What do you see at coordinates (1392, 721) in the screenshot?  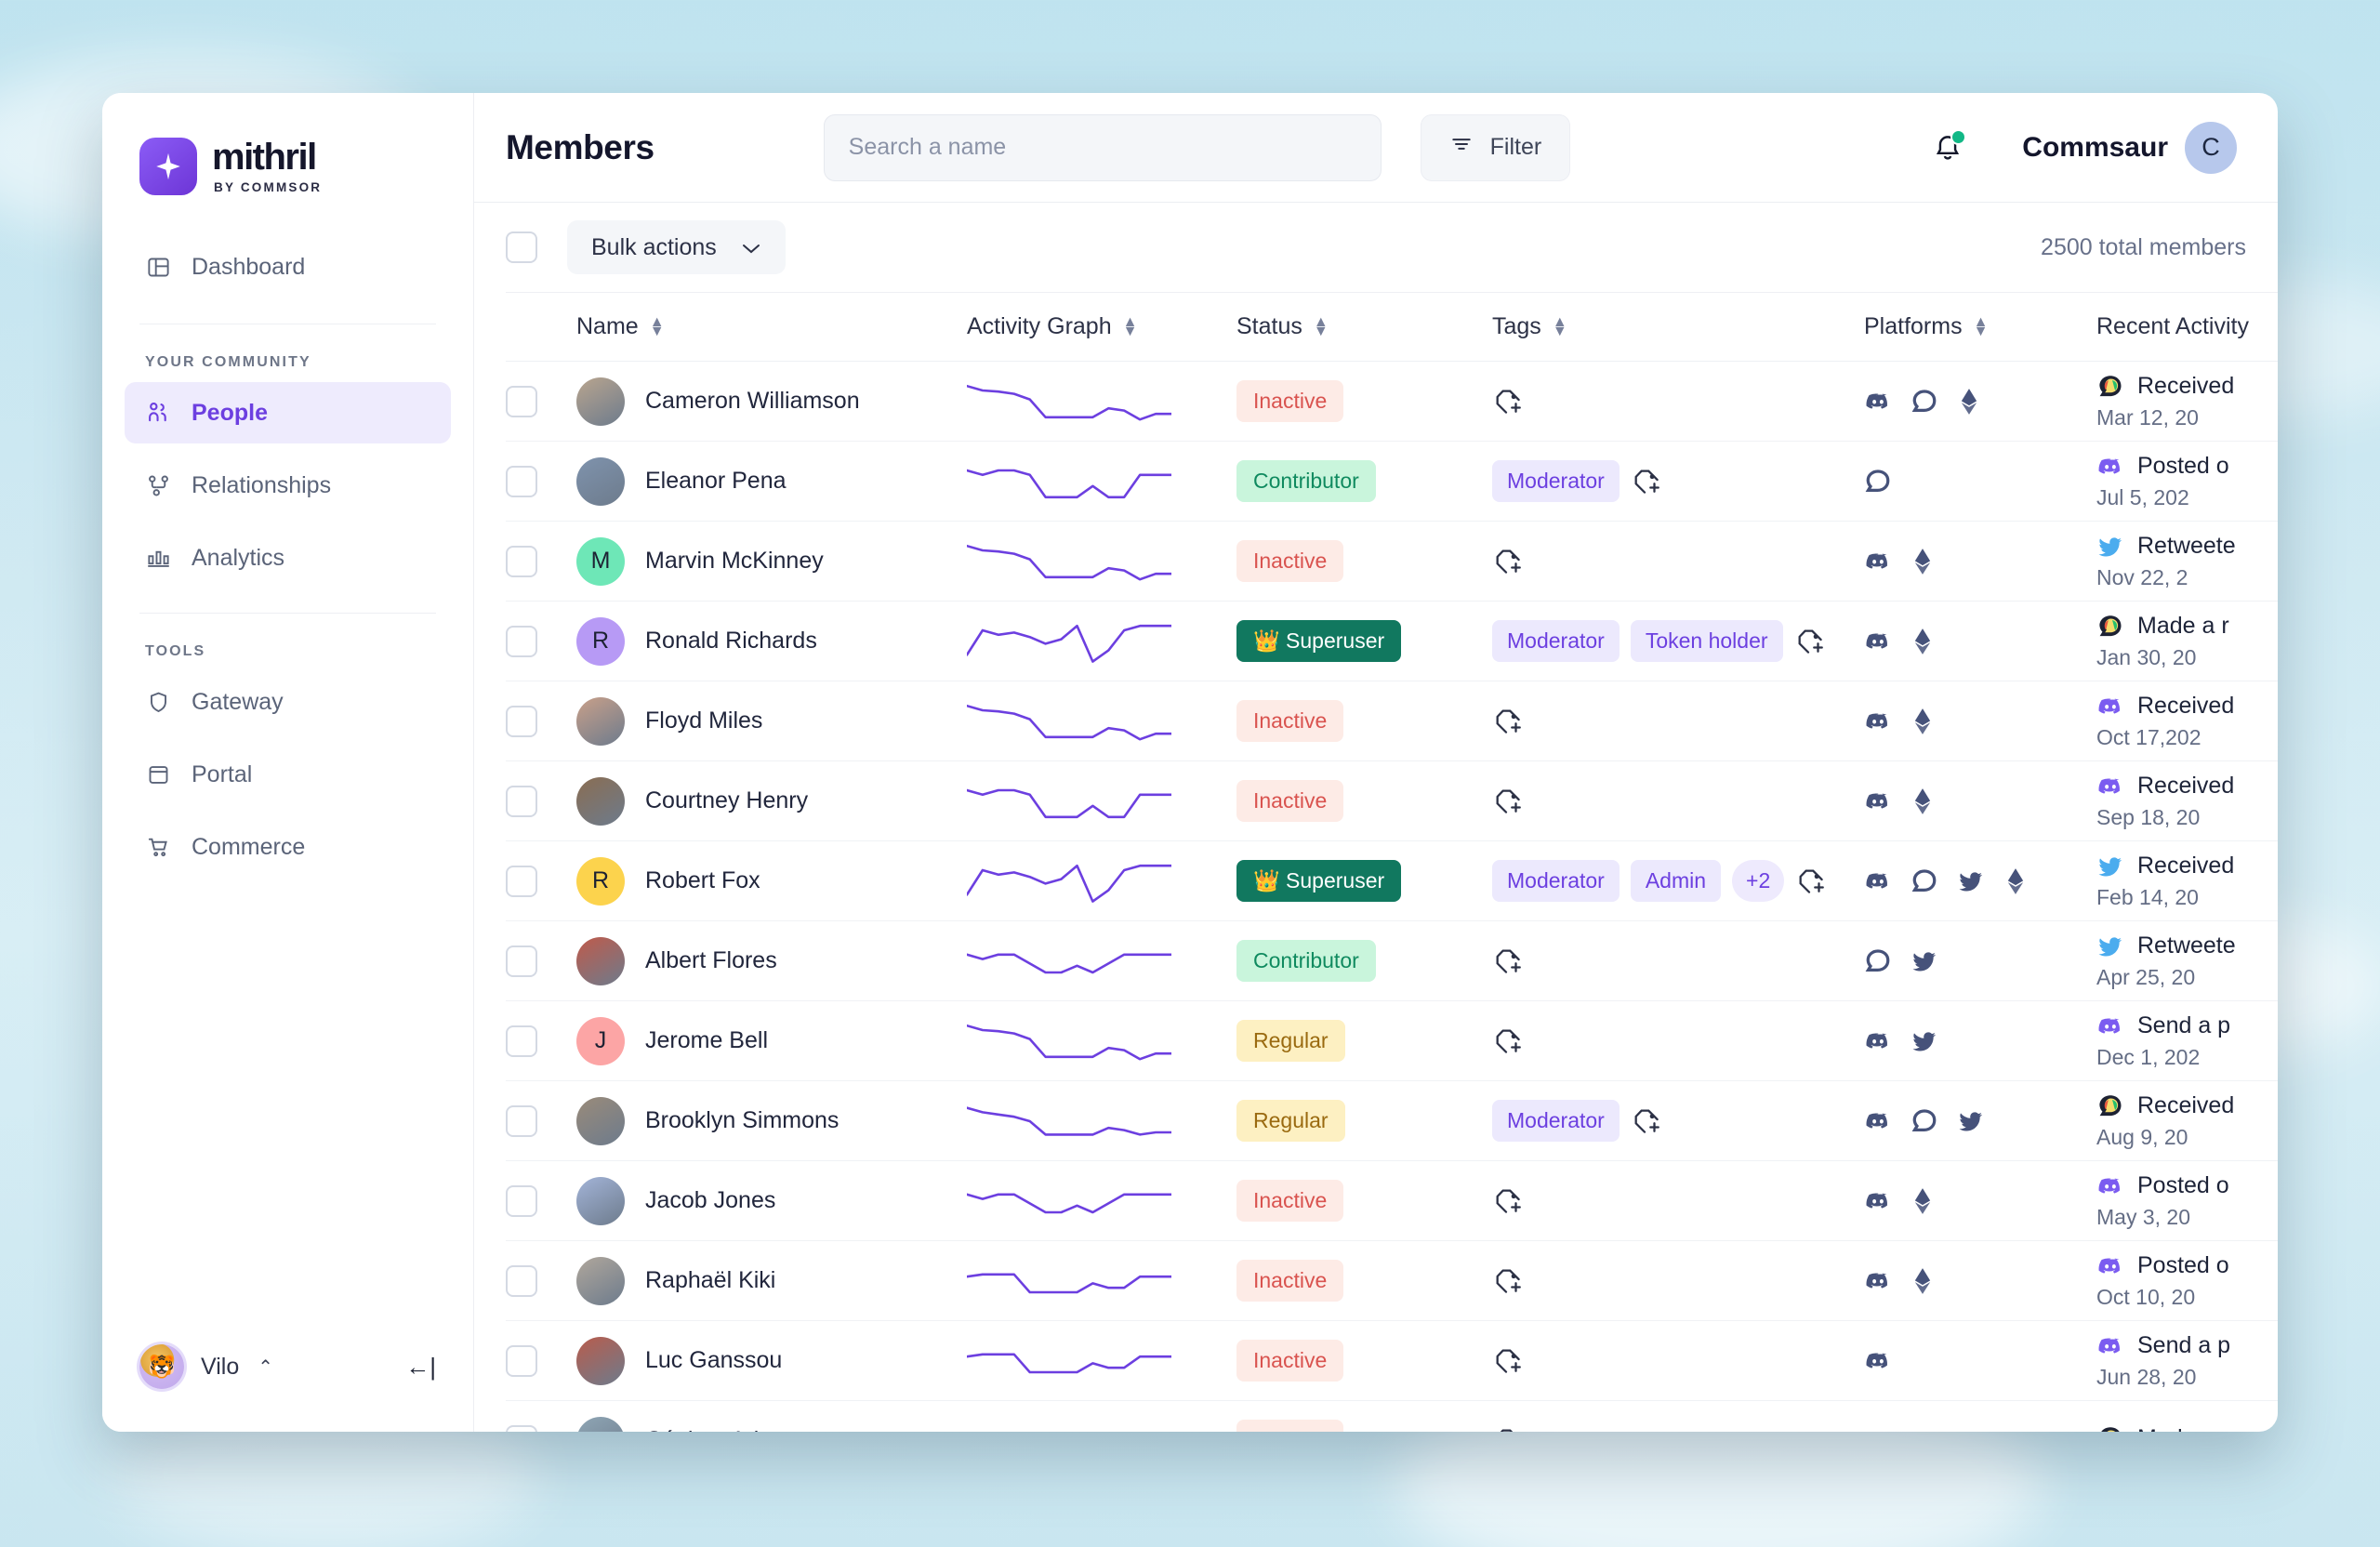 I see `table-row: Floyd Miles Inactive Received Oct 17,202` at bounding box center [1392, 721].